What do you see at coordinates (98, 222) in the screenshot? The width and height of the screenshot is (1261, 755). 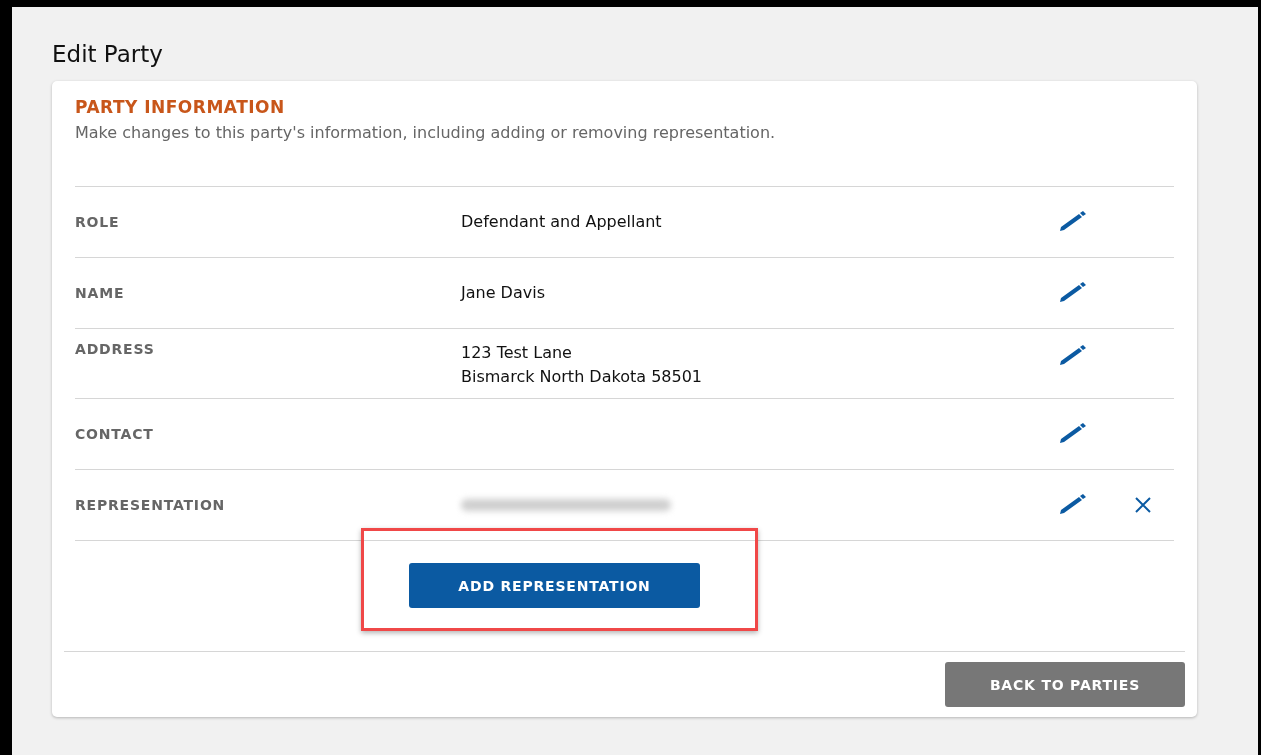 I see `field-label: ROLE` at bounding box center [98, 222].